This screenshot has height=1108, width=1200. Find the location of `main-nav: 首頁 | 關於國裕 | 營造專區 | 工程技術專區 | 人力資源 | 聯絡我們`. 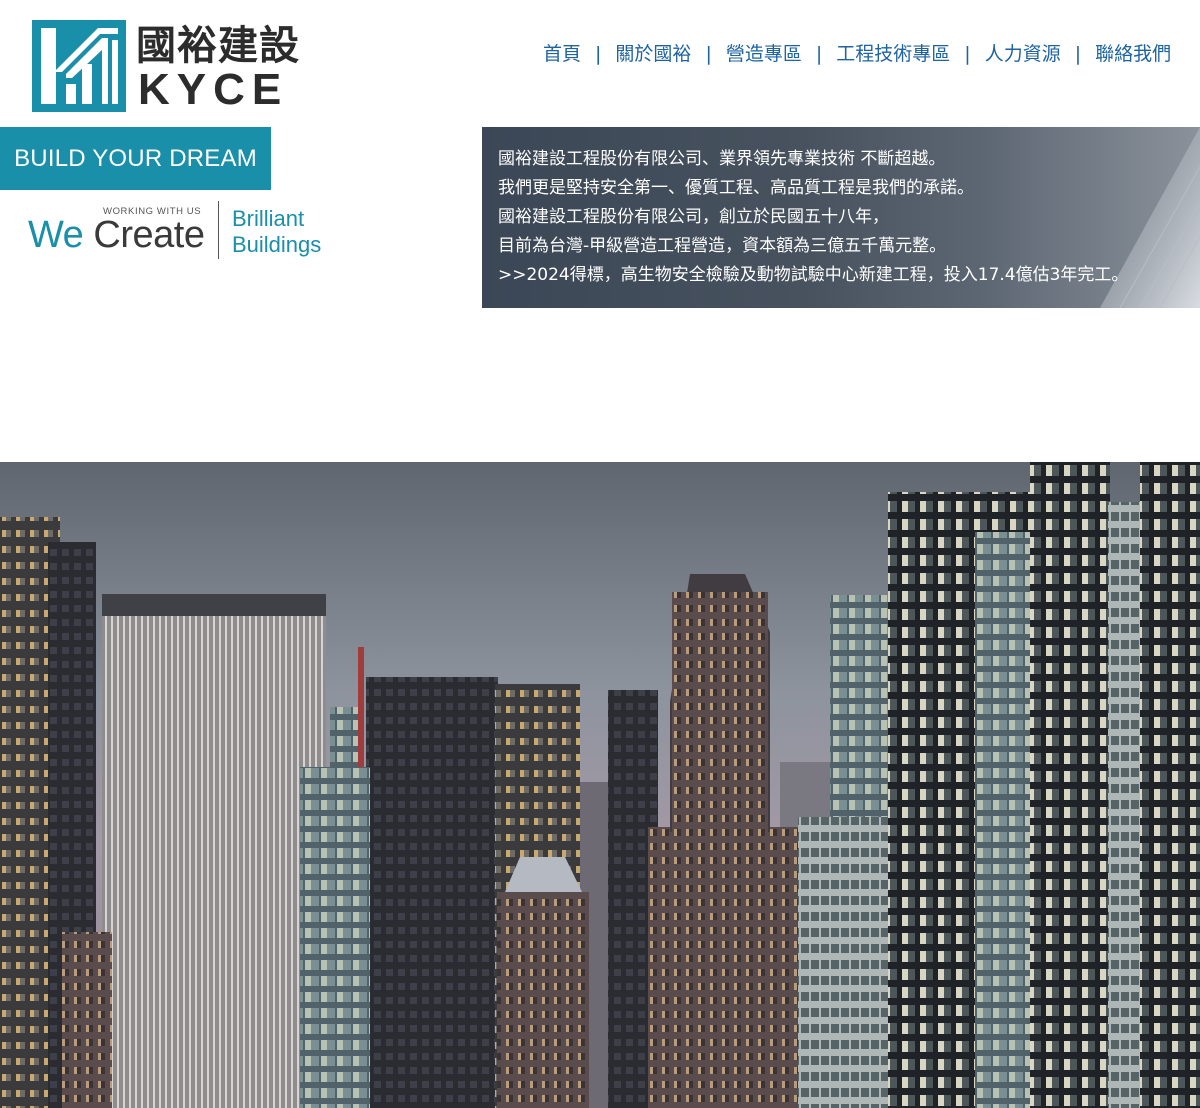

main-nav: 首頁 | 關於國裕 | 營造專區 | 工程技術專區 | 人力資源 | 聯絡我們 is located at coordinates (871, 54).